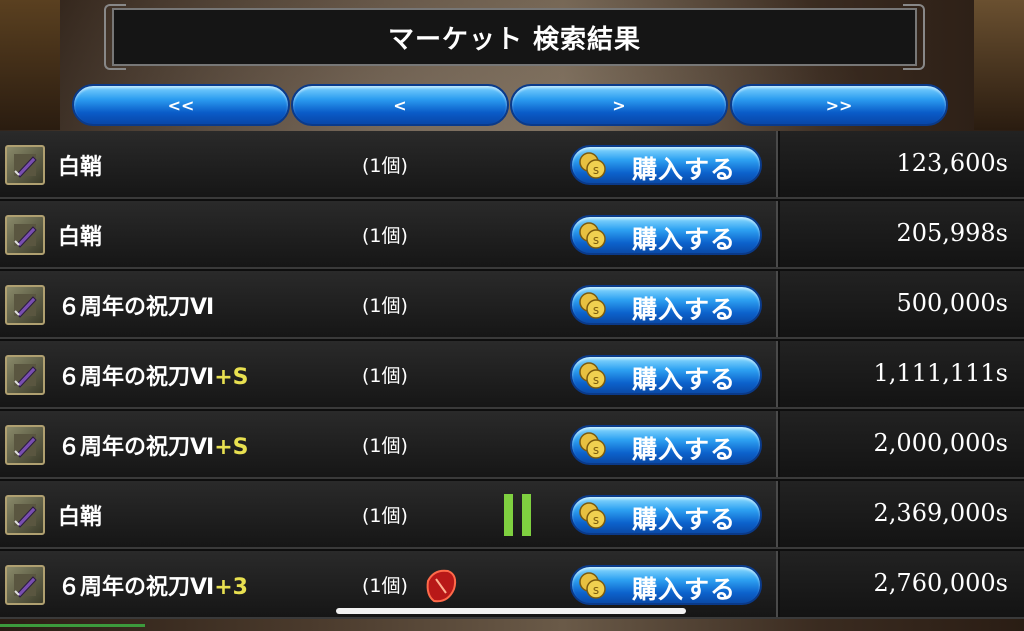  What do you see at coordinates (400, 105) in the screenshot?
I see `prev-page-button: <` at bounding box center [400, 105].